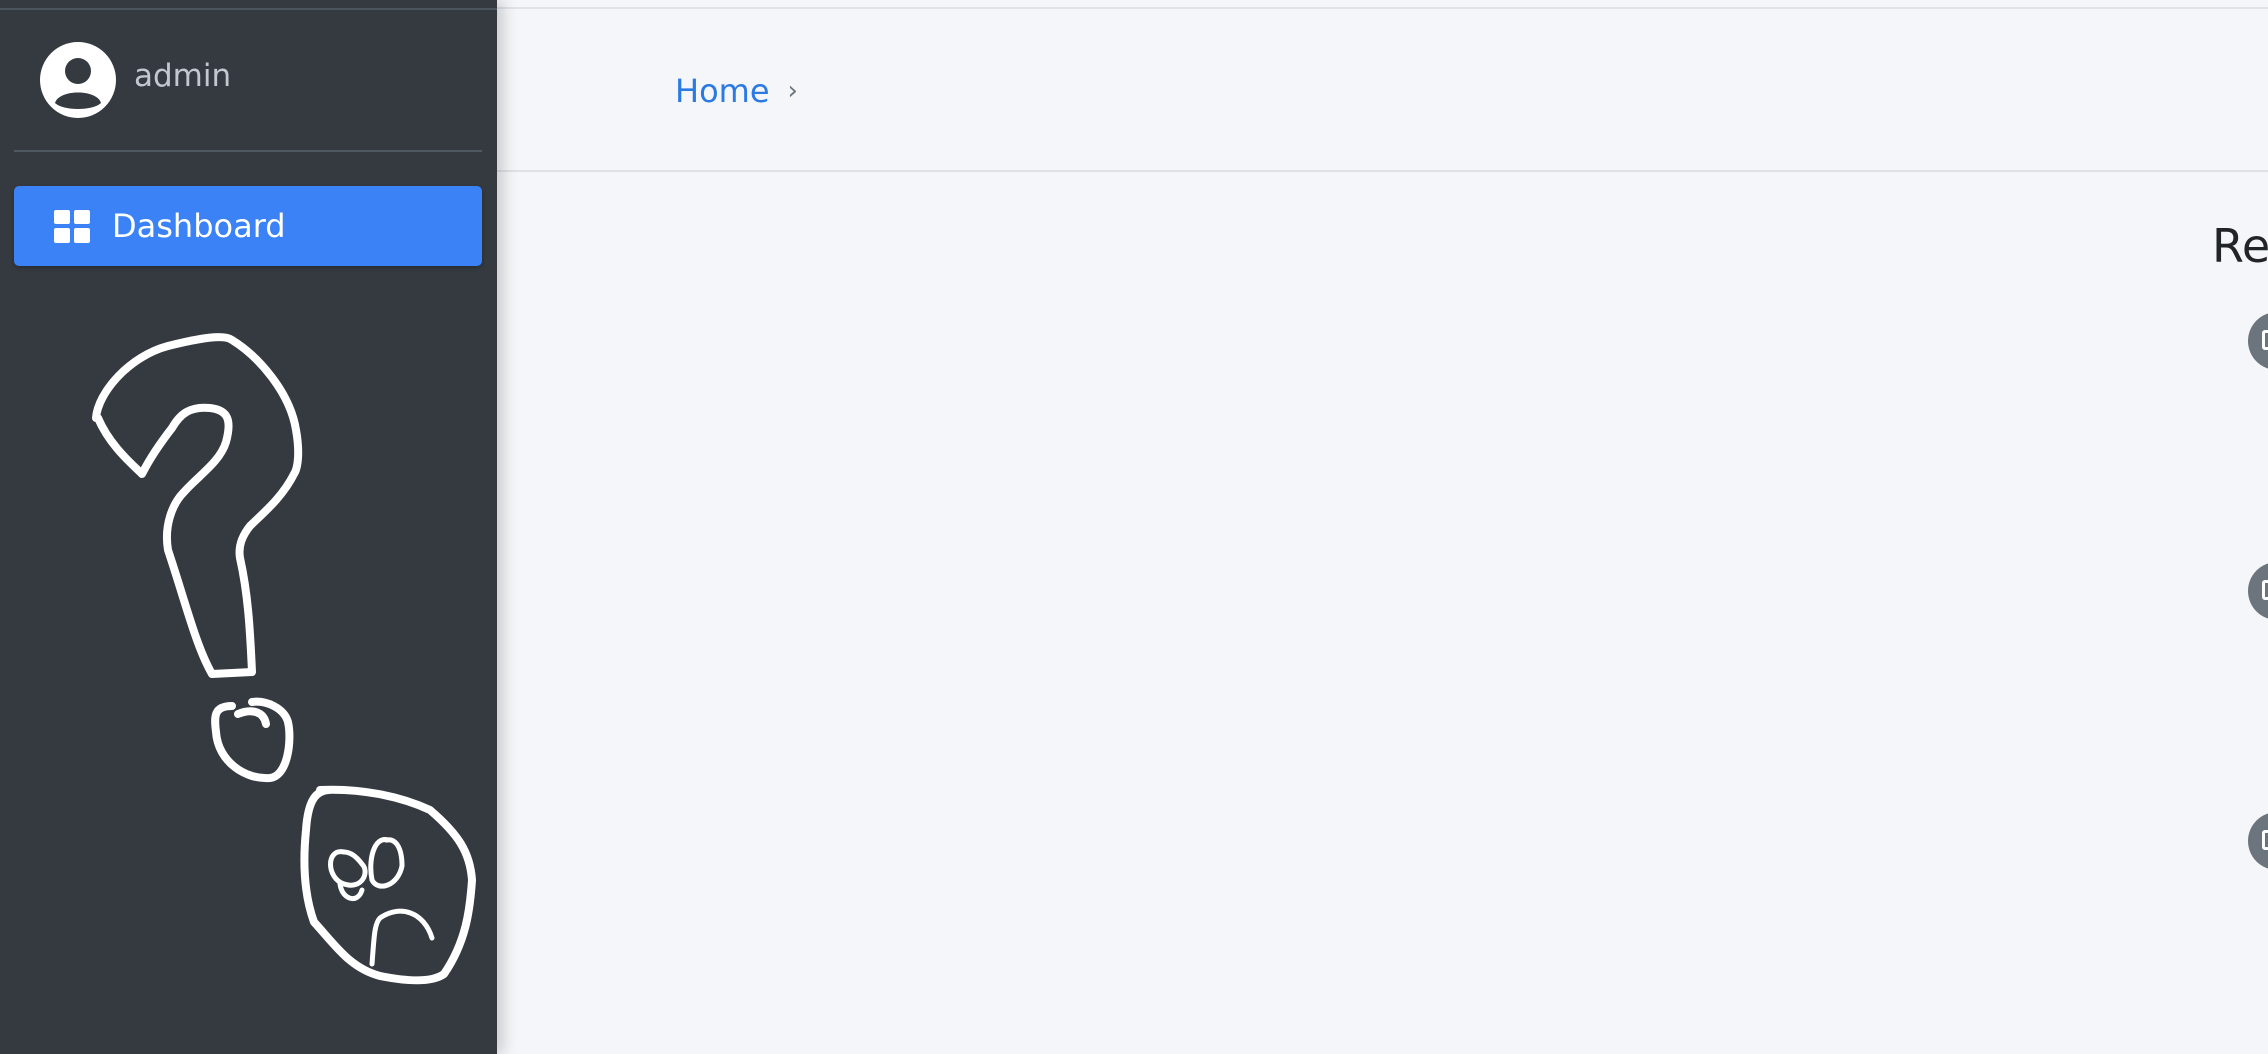  I want to click on breadcrumb: Home ›, so click(736, 91).